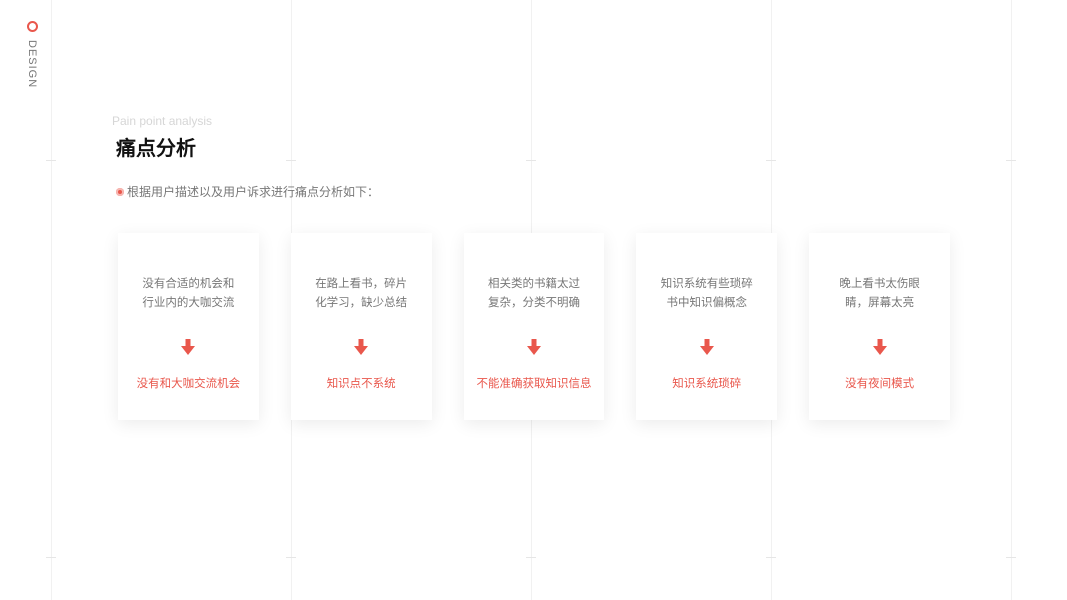  Describe the element at coordinates (361, 294) in the screenshot. I see `problem-text: 在路上看书，碎片 化学习，缺少总结` at that location.